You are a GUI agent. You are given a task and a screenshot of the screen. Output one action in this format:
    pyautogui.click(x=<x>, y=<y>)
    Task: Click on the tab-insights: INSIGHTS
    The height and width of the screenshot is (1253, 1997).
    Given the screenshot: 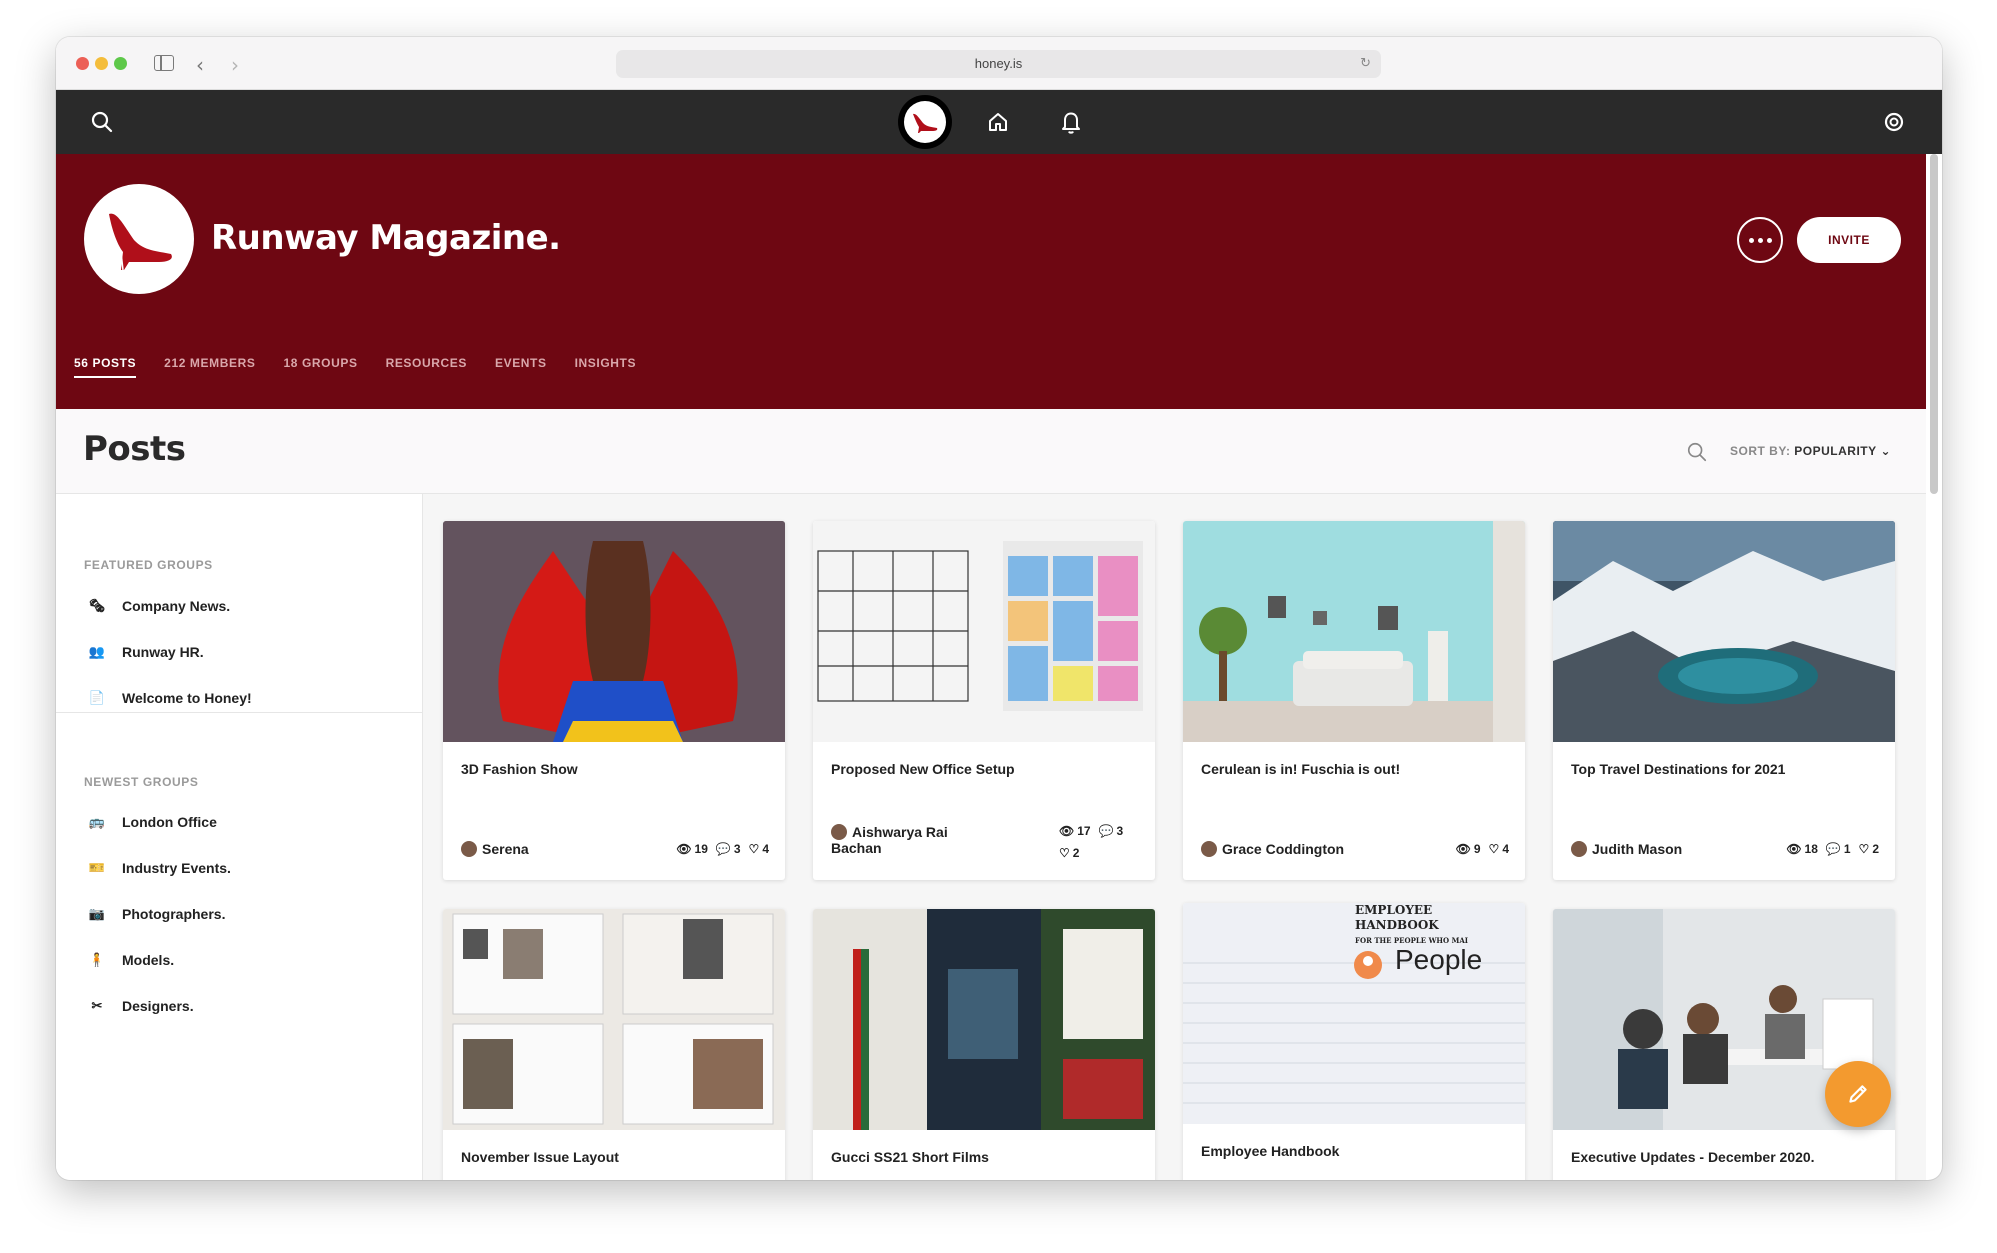 What is the action you would take?
    pyautogui.click(x=605, y=367)
    